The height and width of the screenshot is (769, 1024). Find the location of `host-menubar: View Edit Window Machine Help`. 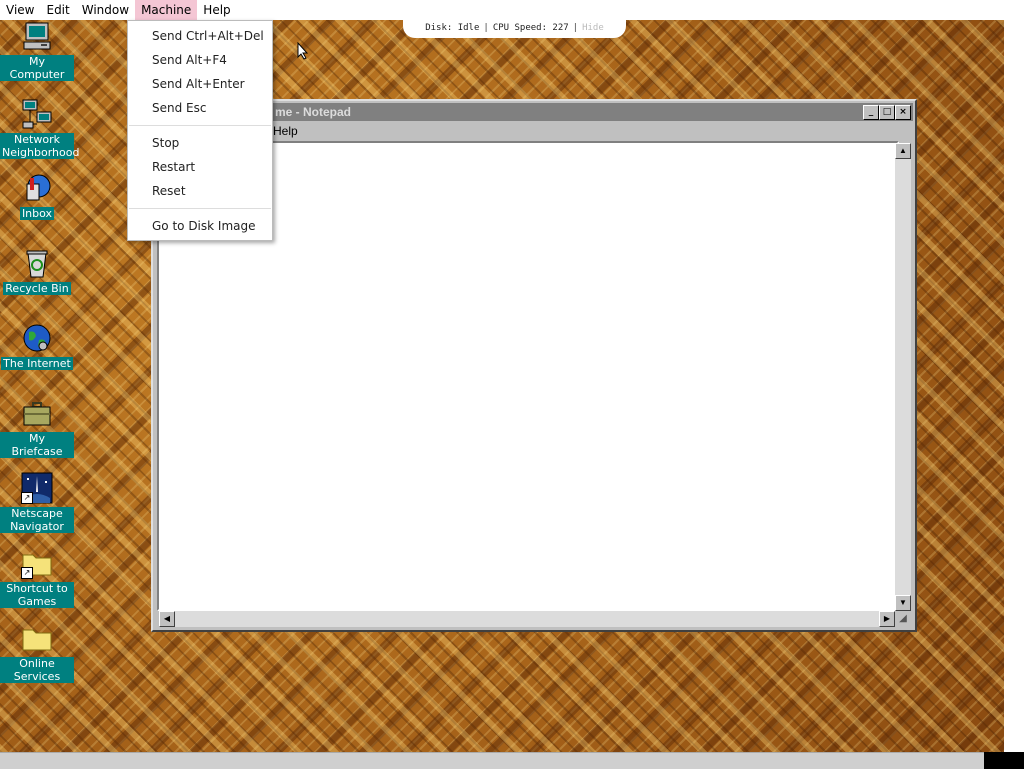

host-menubar: View Edit Window Machine Help is located at coordinates (512, 10).